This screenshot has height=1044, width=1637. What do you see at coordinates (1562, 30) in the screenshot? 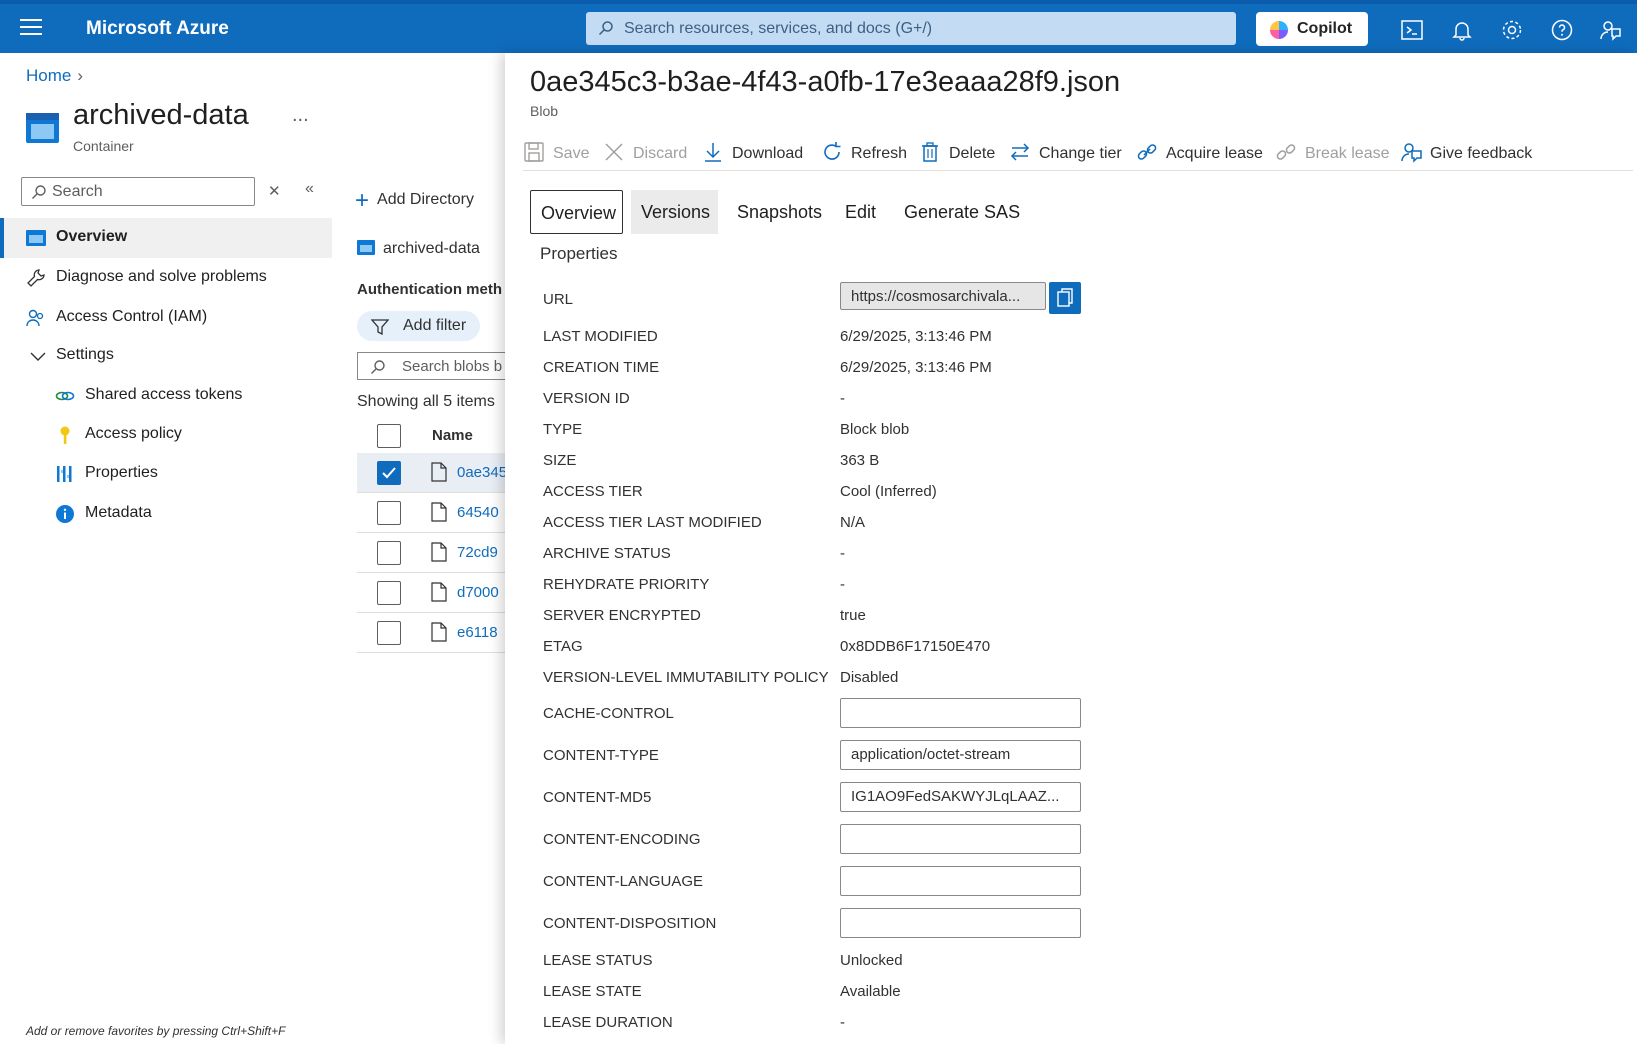
I see `help-icon` at bounding box center [1562, 30].